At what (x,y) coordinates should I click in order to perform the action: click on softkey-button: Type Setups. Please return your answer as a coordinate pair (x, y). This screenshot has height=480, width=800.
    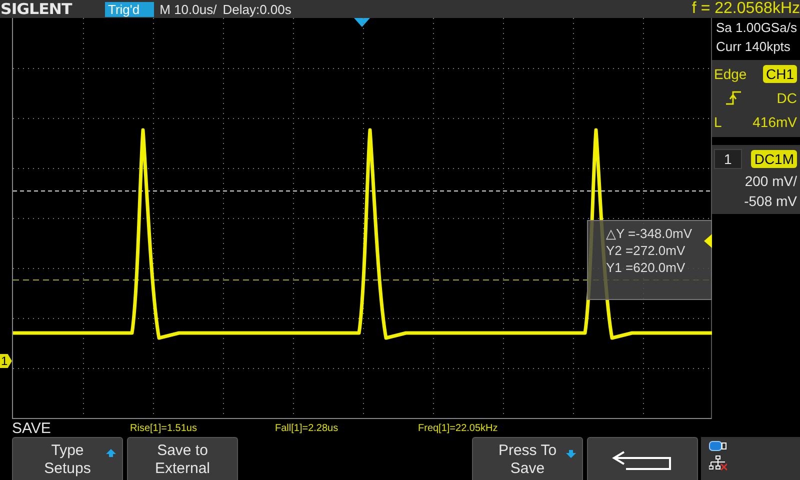
    Looking at the image, I should click on (67, 458).